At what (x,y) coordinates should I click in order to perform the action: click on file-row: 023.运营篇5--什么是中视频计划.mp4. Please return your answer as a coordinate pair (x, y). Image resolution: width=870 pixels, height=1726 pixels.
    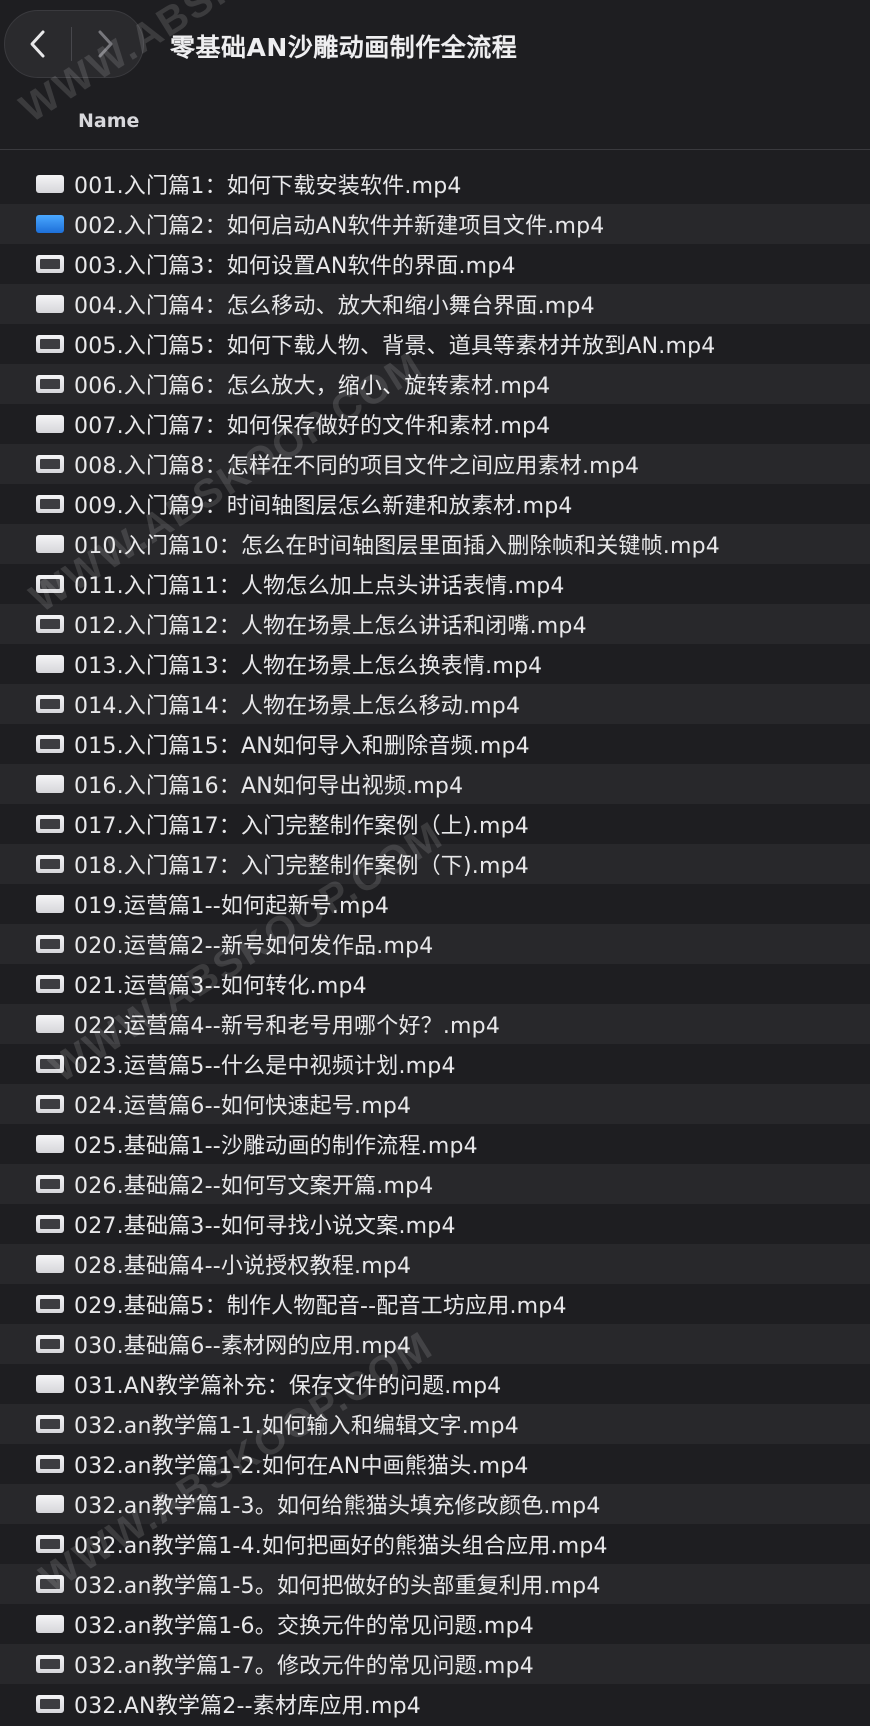
    Looking at the image, I should click on (435, 1064).